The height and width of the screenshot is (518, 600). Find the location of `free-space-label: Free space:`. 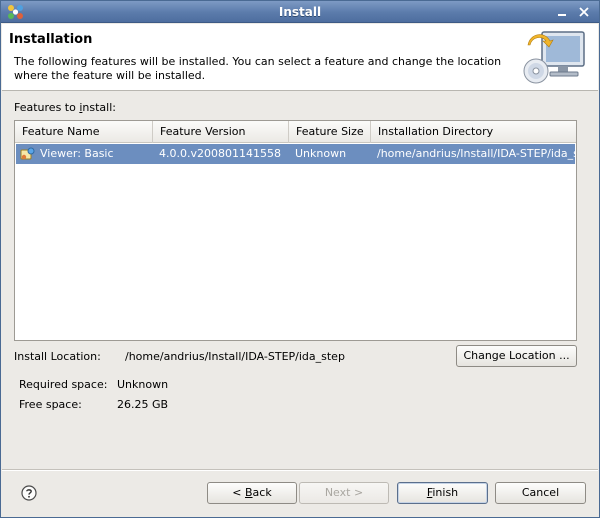

free-space-label: Free space: is located at coordinates (50, 404).